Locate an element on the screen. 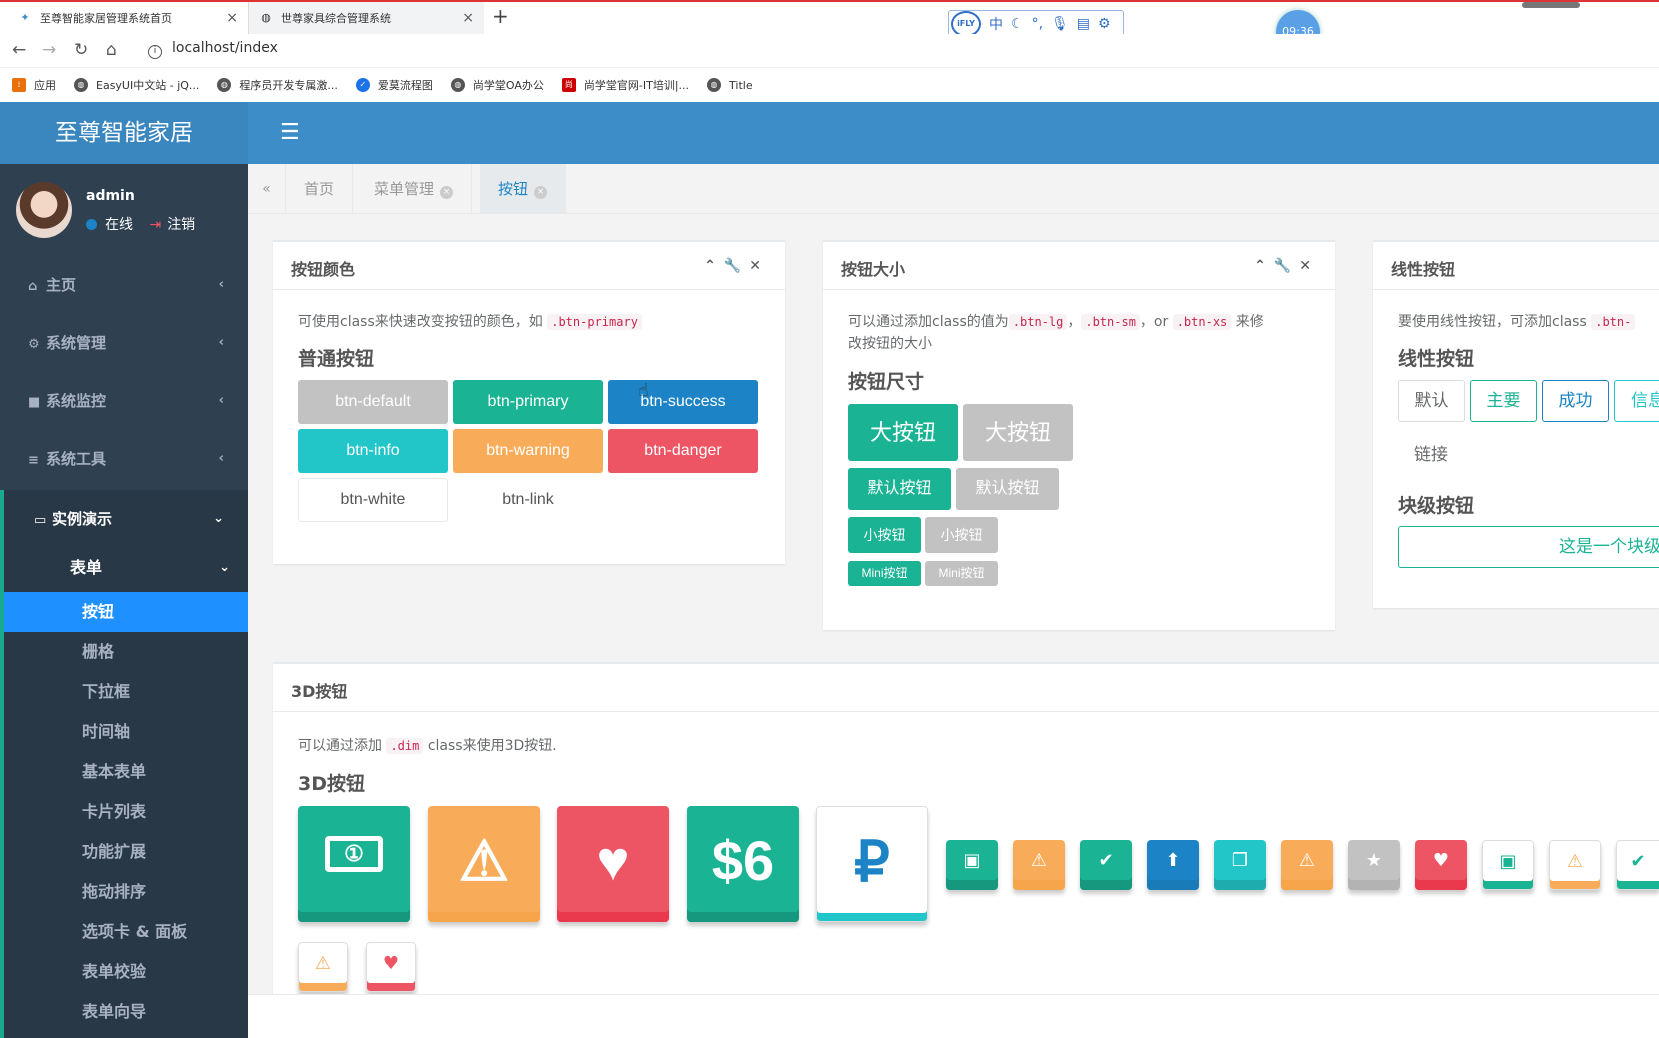 Image resolution: width=1659 pixels, height=1038 pixels. punctuation-icon: °, is located at coordinates (1037, 24).